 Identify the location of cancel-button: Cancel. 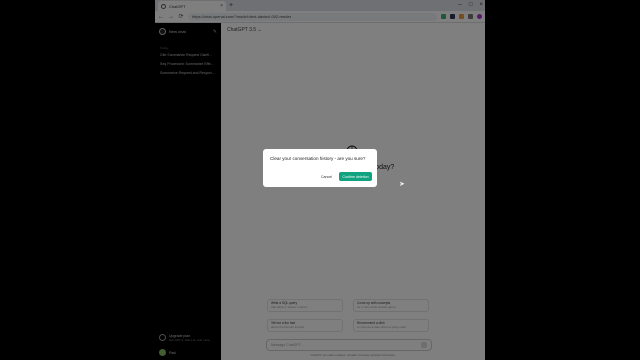
(326, 176).